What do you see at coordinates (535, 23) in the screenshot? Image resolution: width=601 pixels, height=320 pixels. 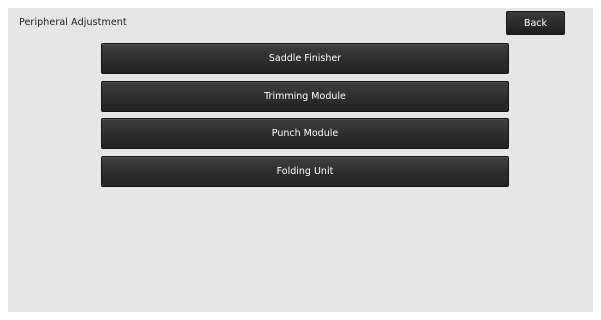 I see `back-button: Back` at bounding box center [535, 23].